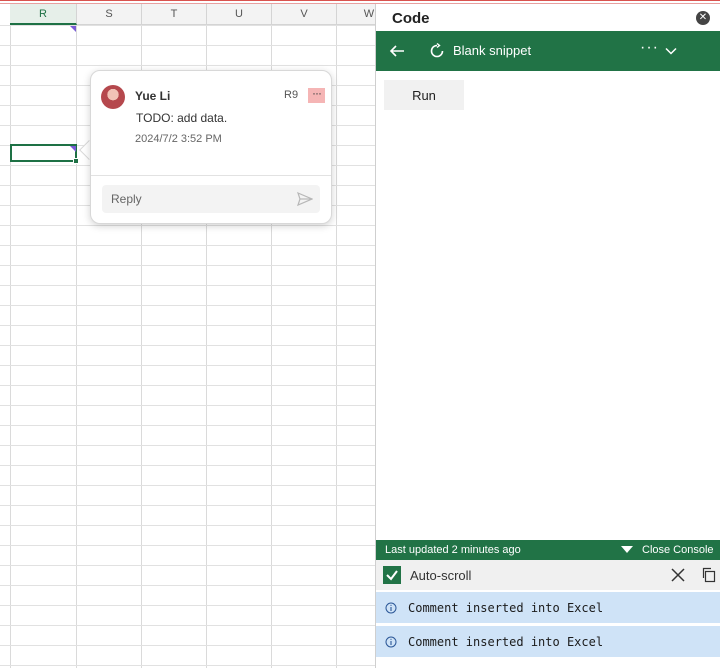 This screenshot has height=668, width=720. I want to click on console-toolbar: Auto-scroll, so click(548, 575).